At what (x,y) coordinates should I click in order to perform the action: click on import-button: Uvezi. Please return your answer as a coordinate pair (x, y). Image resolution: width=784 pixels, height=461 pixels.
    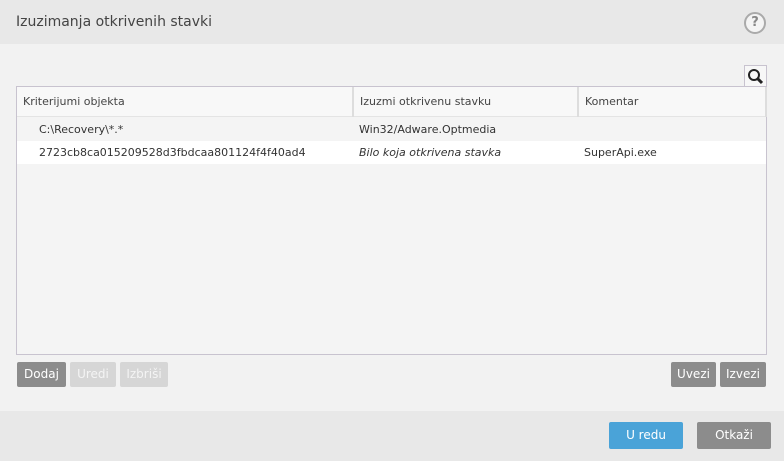
    Looking at the image, I should click on (693, 374).